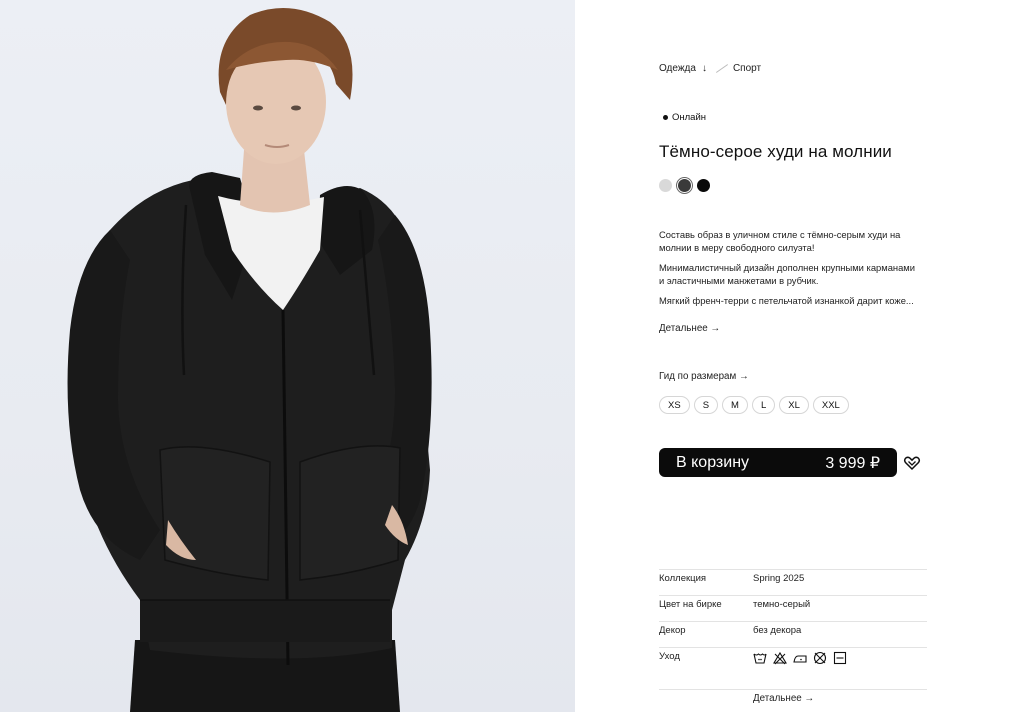 This screenshot has height=712, width=1024. I want to click on spec-value: темно-серый, so click(782, 604).